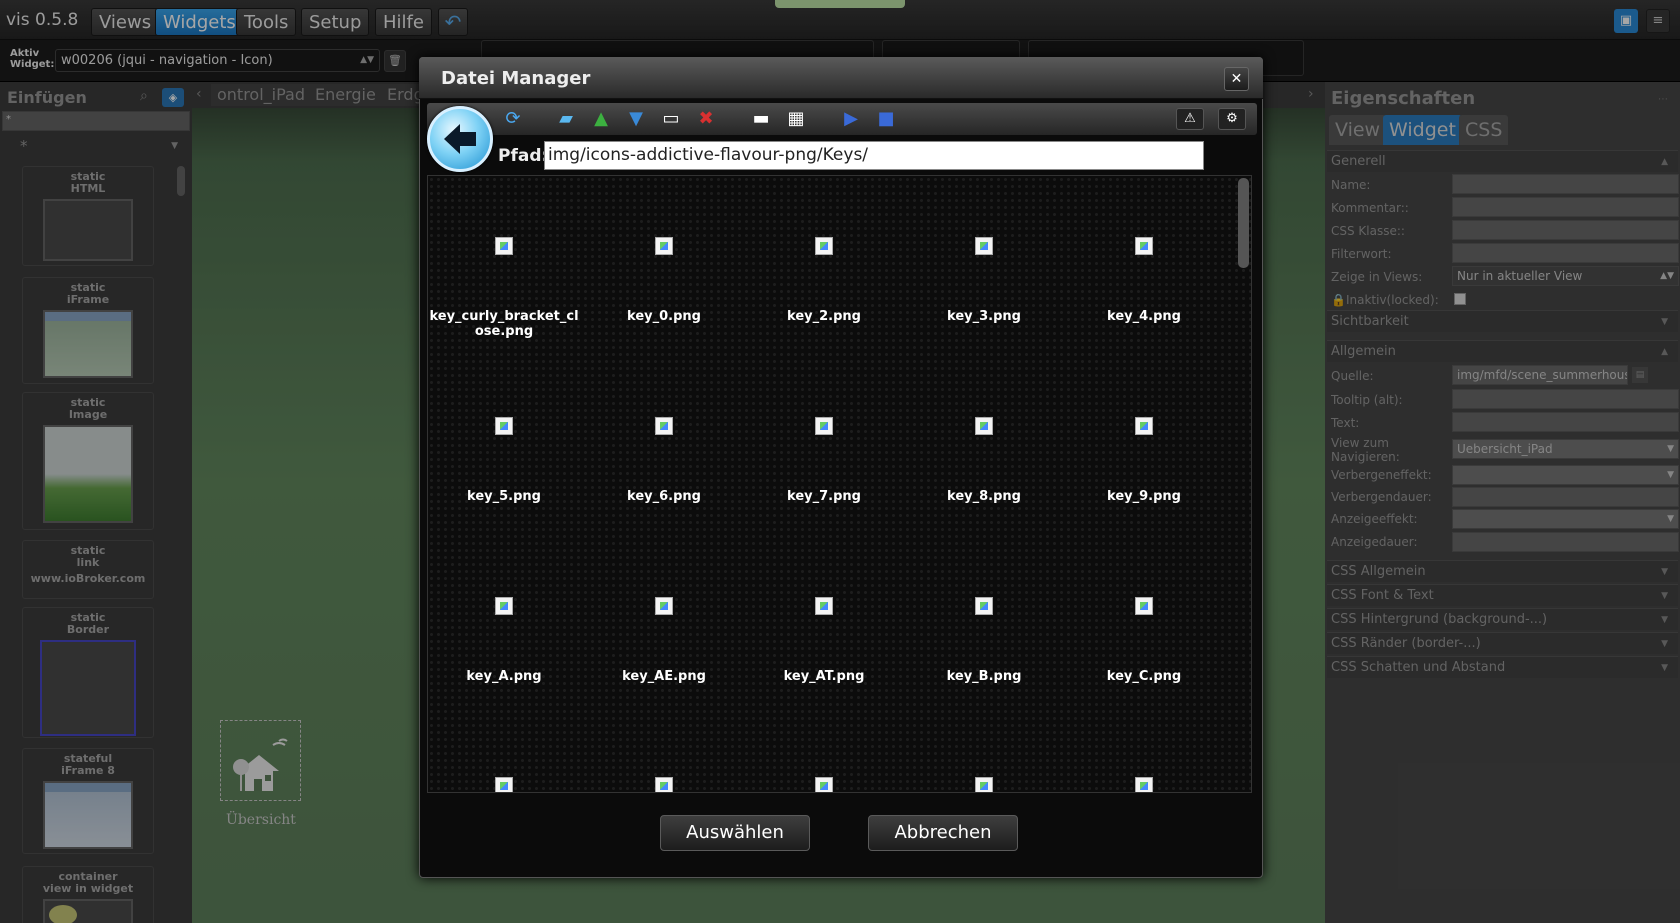 The height and width of the screenshot is (923, 1680). Describe the element at coordinates (513, 119) in the screenshot. I see `refresh-icon: ⟳` at that location.